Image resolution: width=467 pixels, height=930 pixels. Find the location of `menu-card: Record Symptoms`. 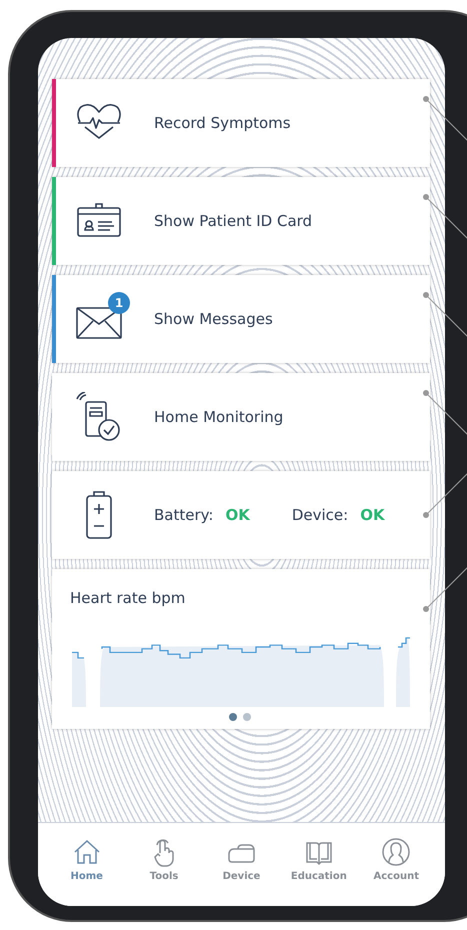

menu-card: Record Symptoms is located at coordinates (241, 123).